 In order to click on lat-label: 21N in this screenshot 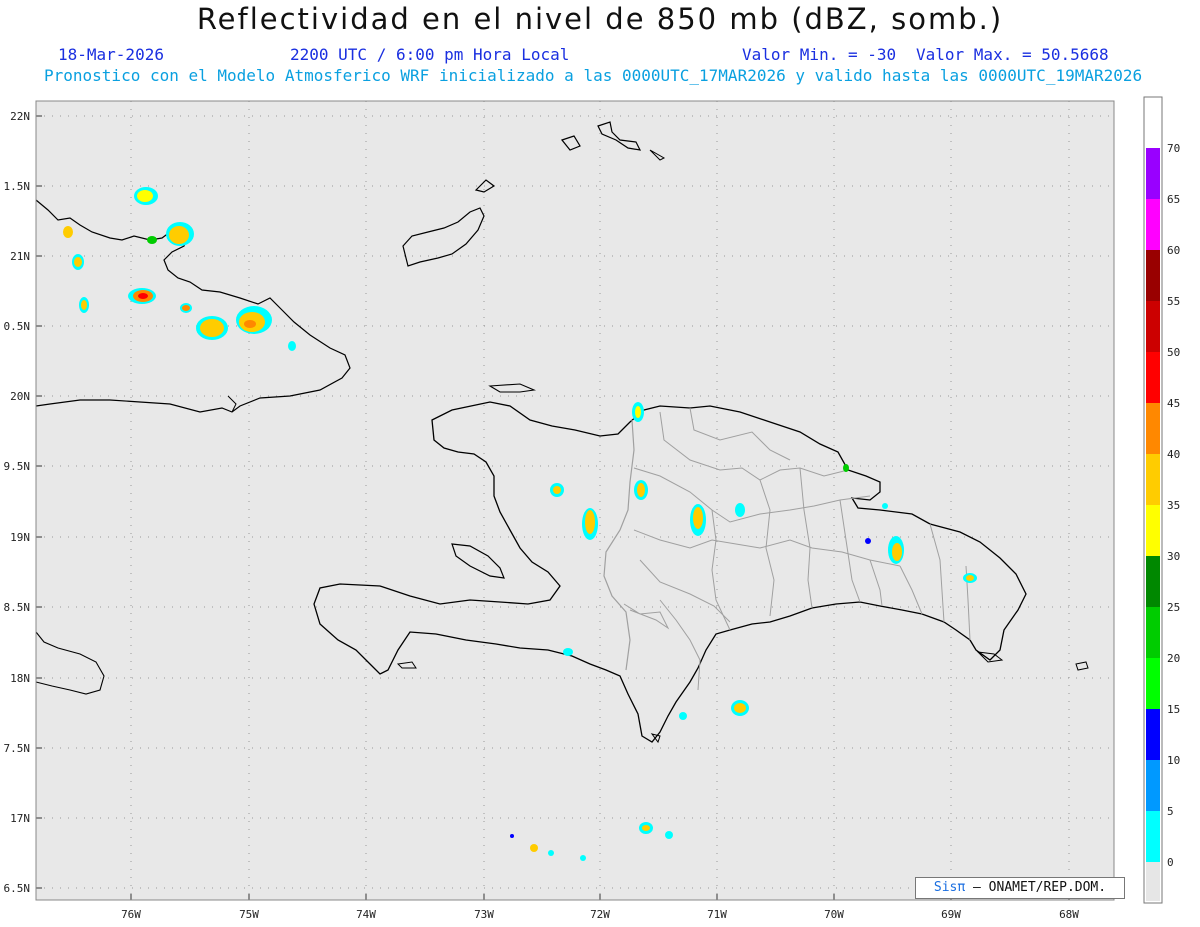, I will do `click(20, 256)`.